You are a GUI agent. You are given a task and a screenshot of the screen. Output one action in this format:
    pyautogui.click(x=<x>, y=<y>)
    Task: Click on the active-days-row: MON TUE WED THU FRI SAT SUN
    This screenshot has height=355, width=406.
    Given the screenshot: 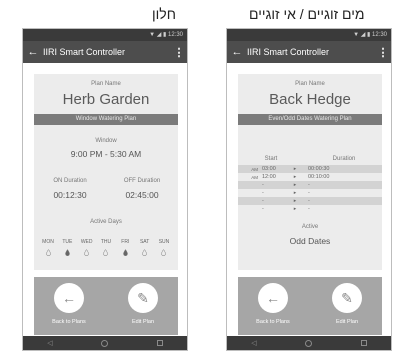 What is the action you would take?
    pyautogui.click(x=106, y=247)
    